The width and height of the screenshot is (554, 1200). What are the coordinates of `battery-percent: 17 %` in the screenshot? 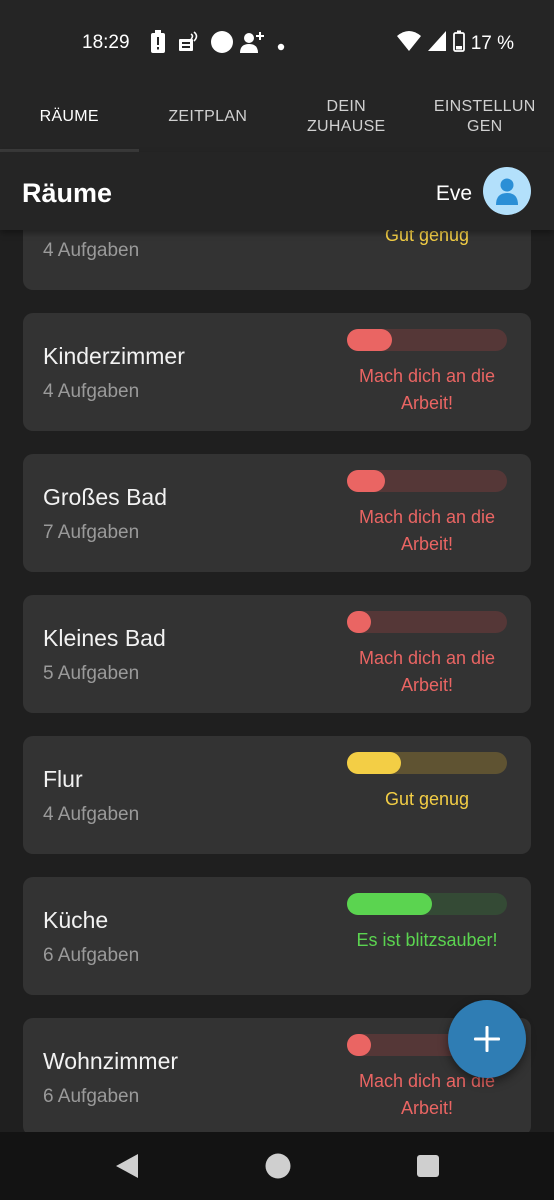 It's located at (492, 43).